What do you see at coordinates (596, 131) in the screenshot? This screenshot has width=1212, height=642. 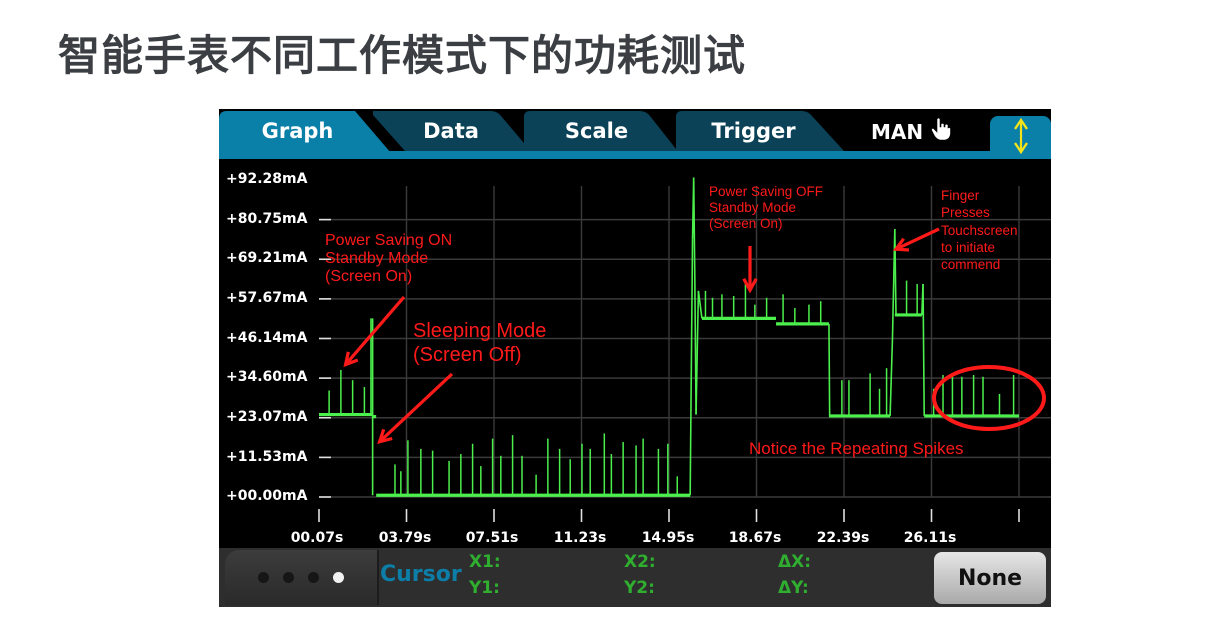 I see `tab-scale-label: Scale` at bounding box center [596, 131].